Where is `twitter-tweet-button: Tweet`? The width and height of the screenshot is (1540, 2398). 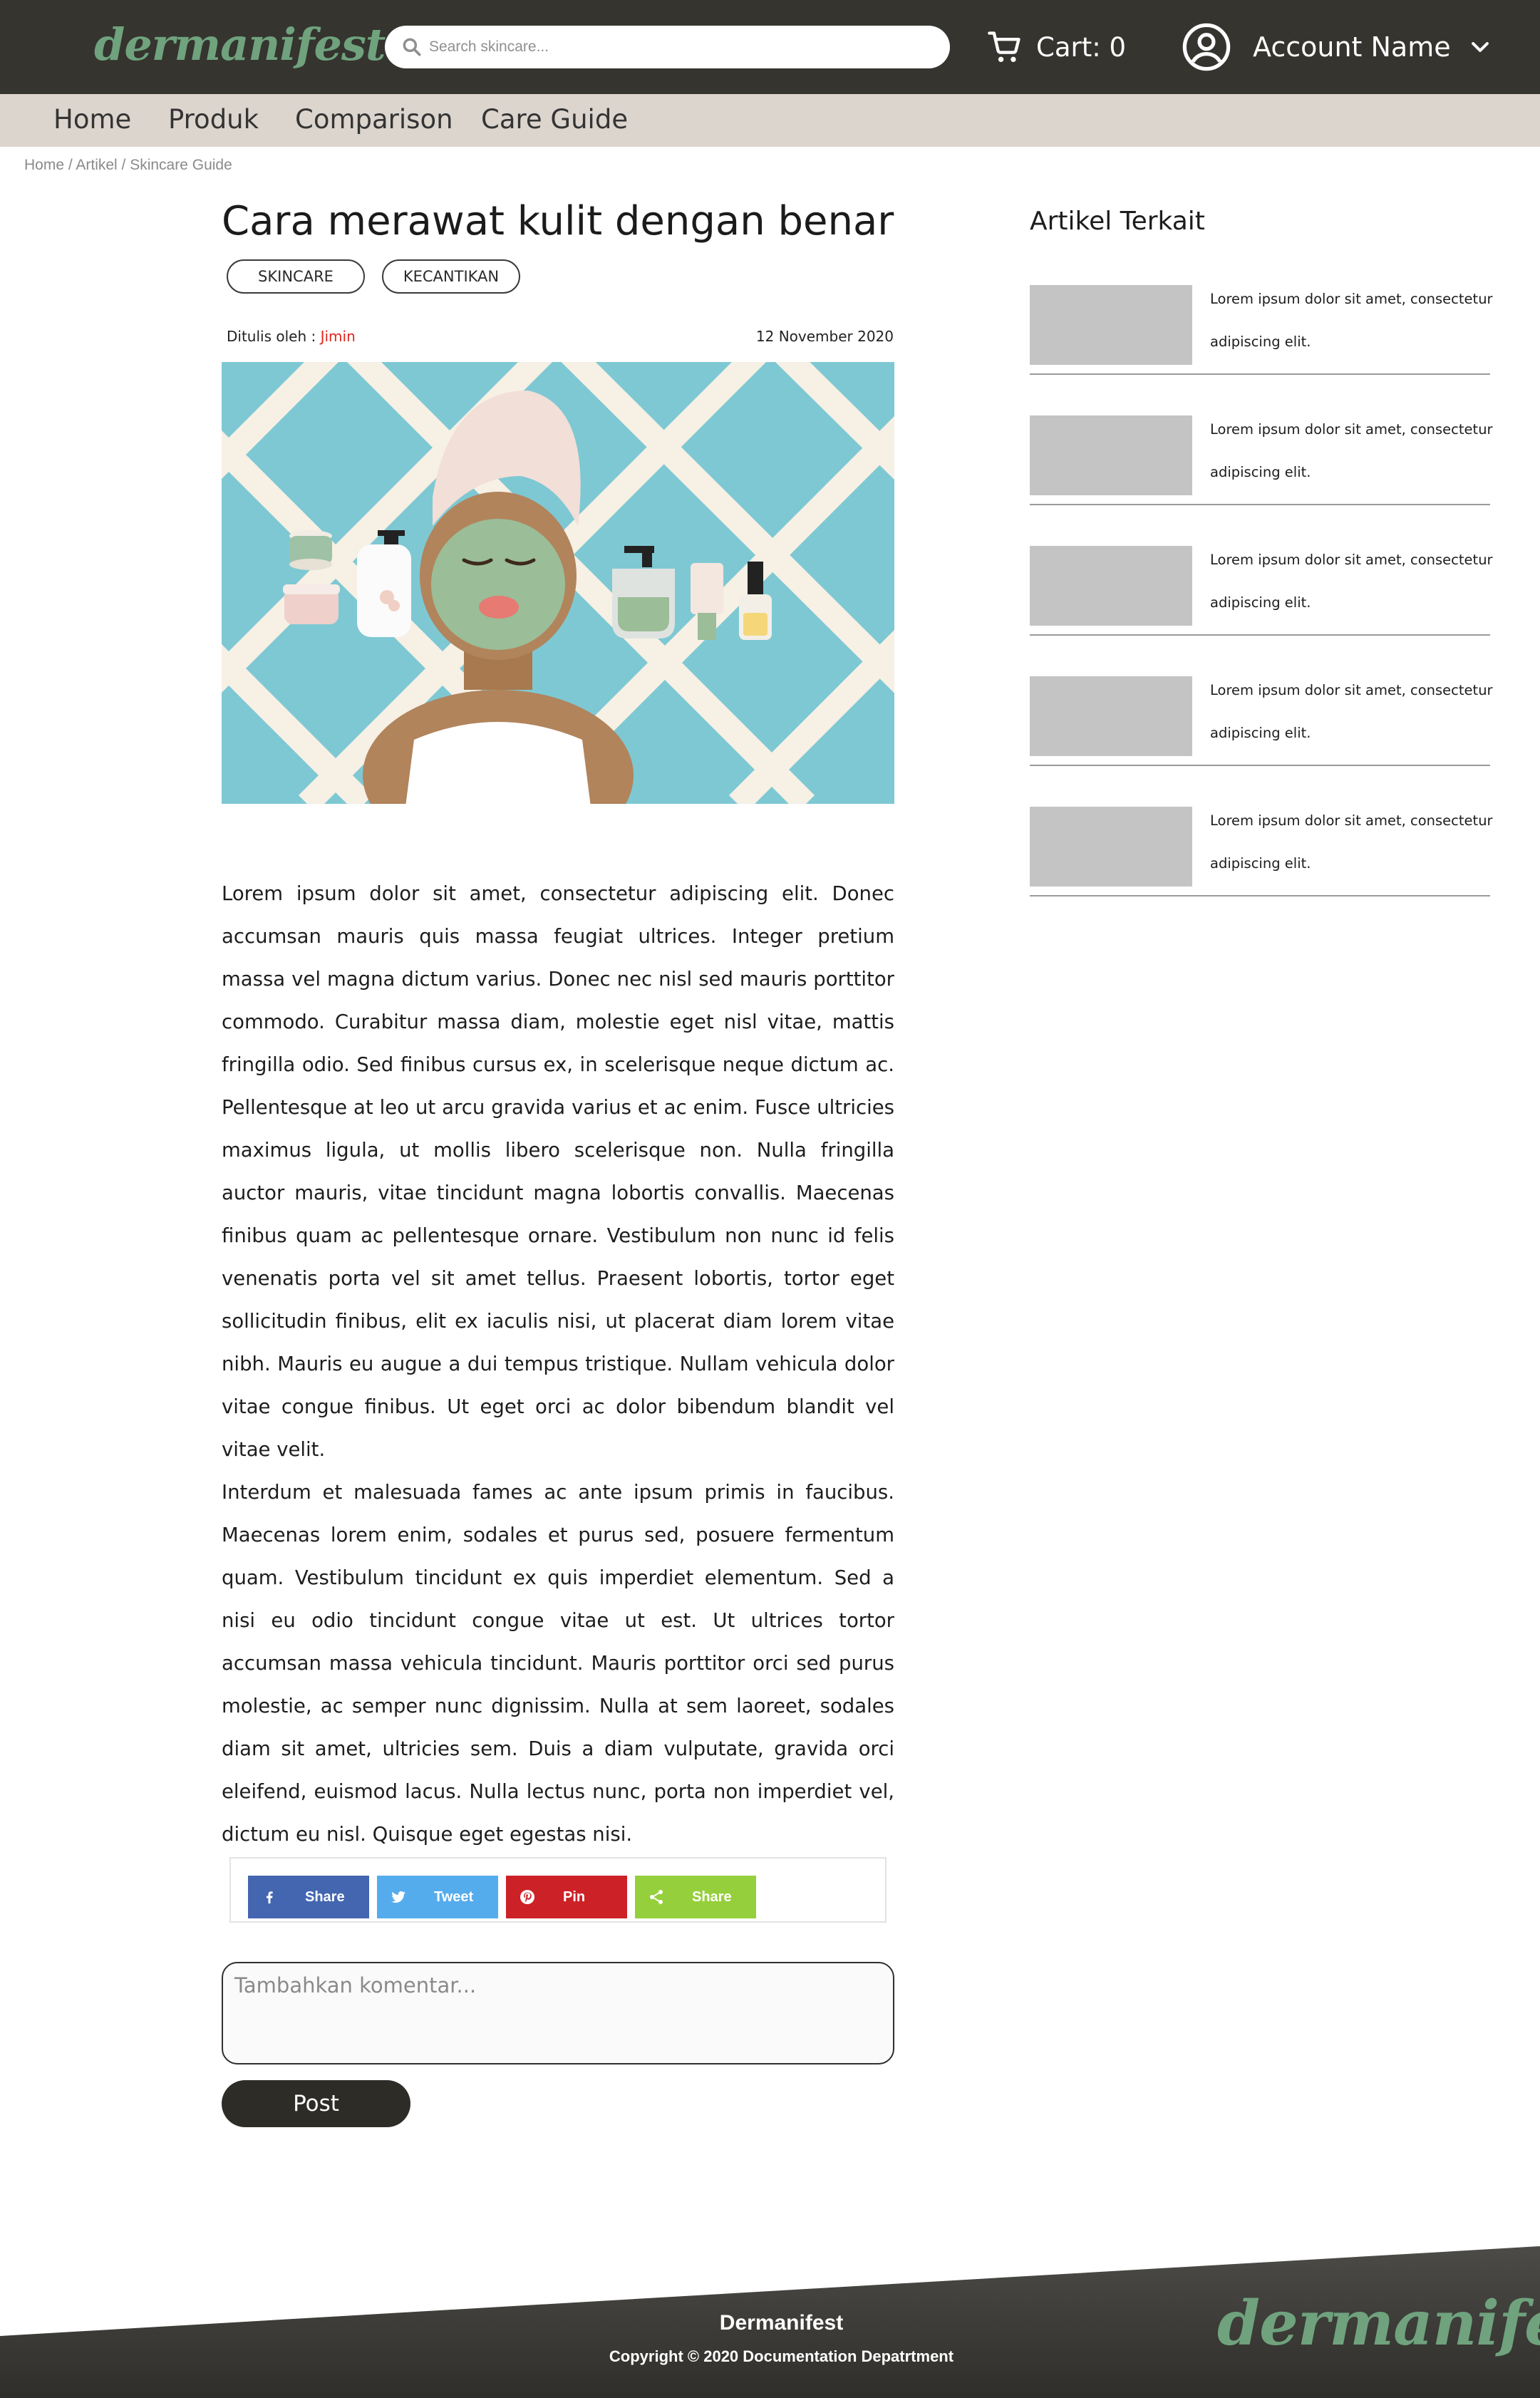 twitter-tweet-button: Tweet is located at coordinates (437, 1897).